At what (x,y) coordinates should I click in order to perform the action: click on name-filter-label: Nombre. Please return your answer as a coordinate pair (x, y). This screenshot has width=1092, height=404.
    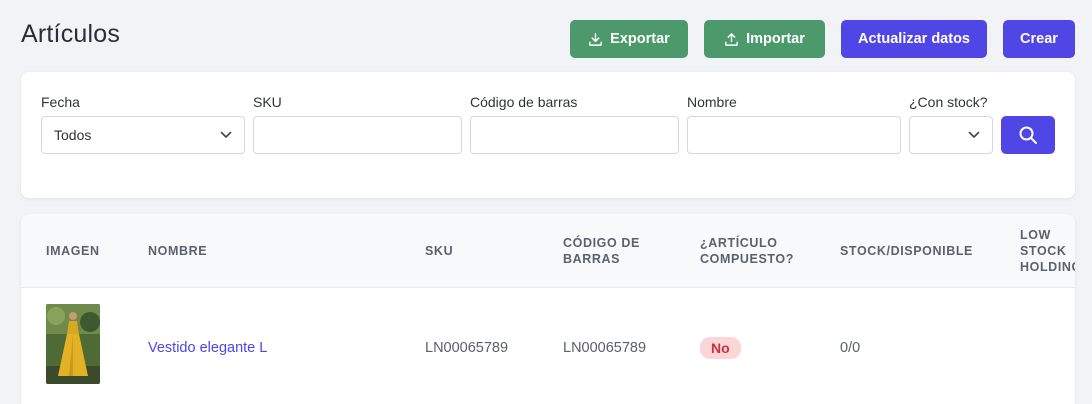
    Looking at the image, I should click on (712, 102).